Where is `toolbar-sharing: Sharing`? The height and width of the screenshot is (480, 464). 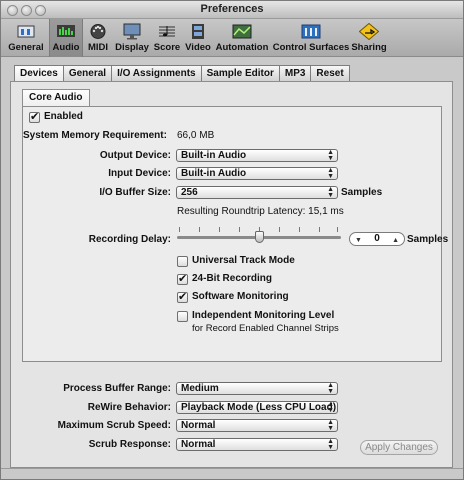
toolbar-sharing: Sharing is located at coordinates (369, 38).